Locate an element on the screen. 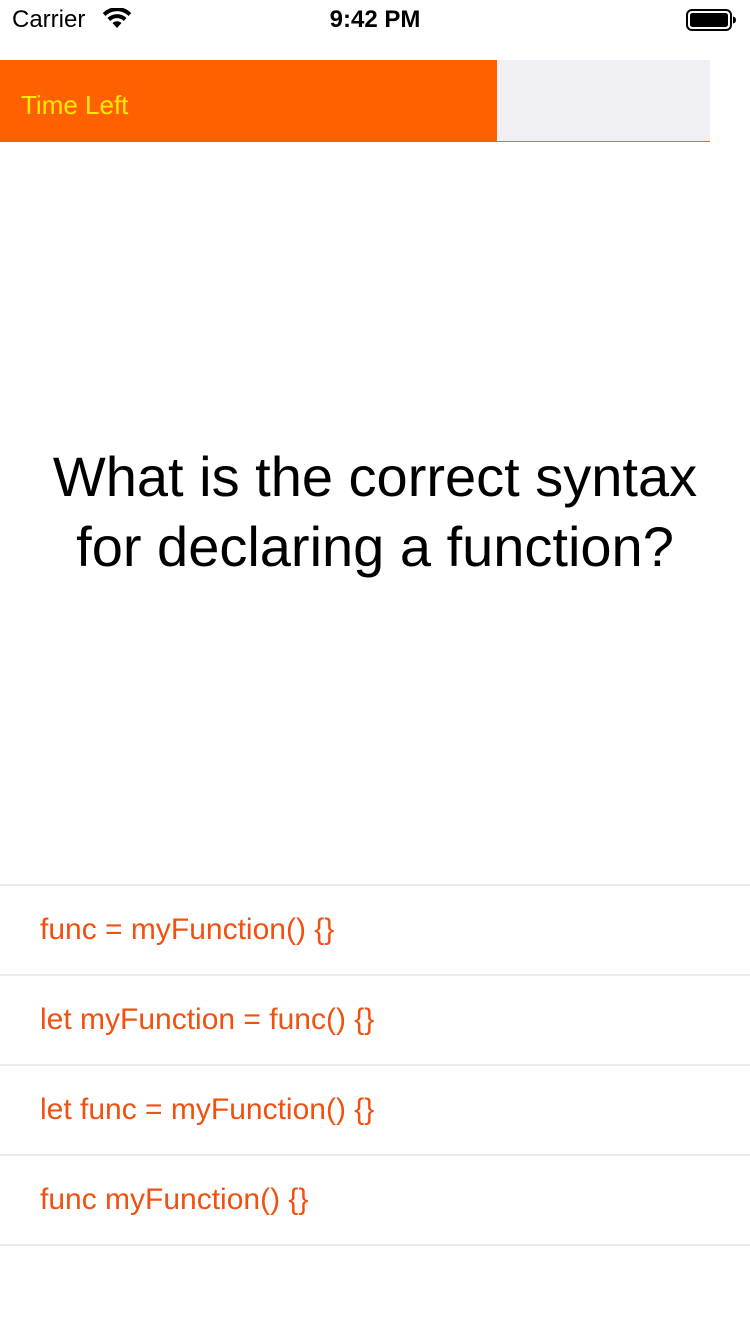 The width and height of the screenshot is (750, 1334). status-clock: 9:42 PM is located at coordinates (375, 19).